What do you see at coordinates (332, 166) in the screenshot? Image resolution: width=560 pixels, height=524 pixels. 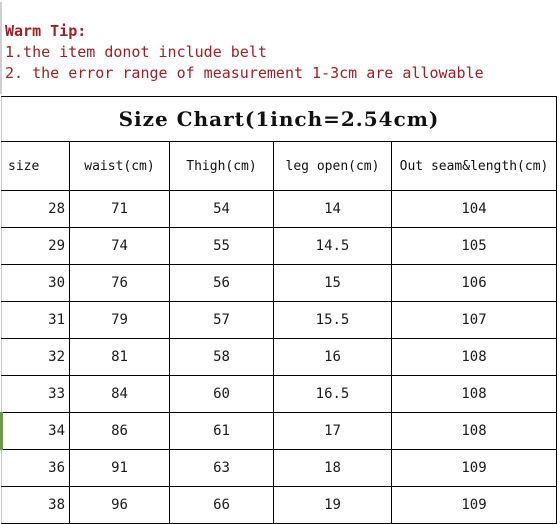 I see `column-header-leg-open: leg open(cm)` at bounding box center [332, 166].